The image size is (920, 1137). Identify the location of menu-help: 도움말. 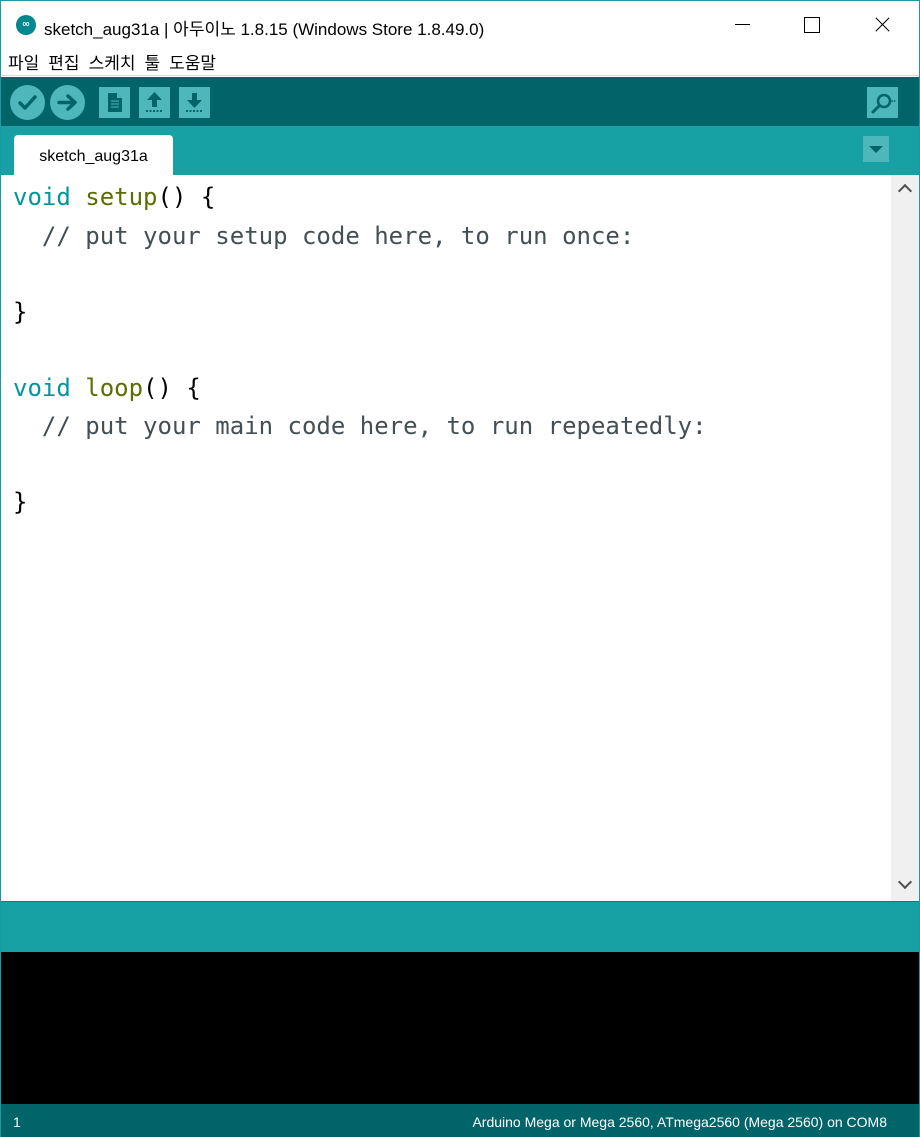
(192, 61).